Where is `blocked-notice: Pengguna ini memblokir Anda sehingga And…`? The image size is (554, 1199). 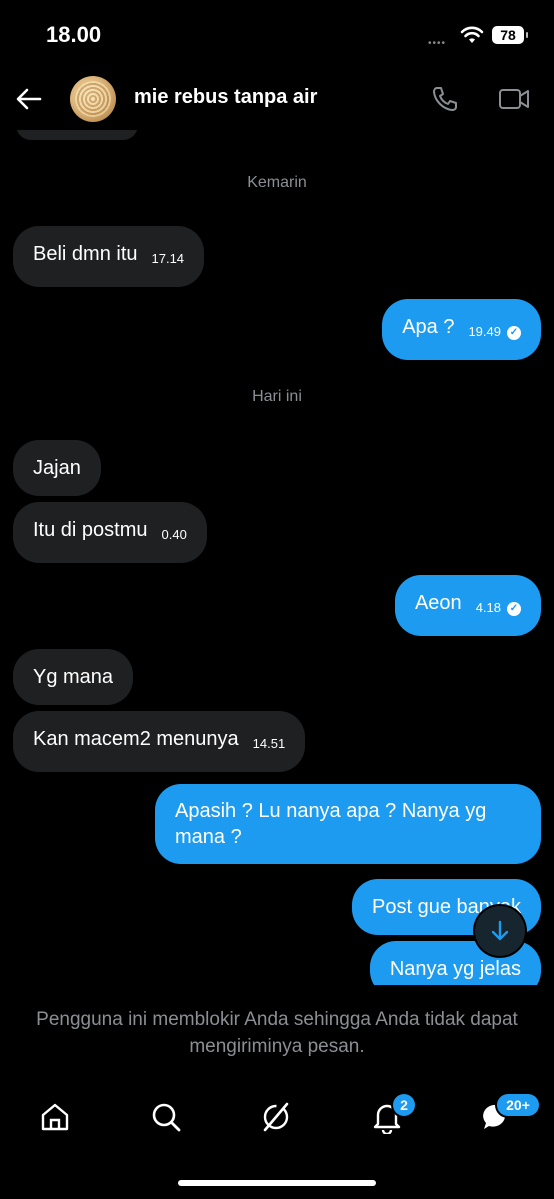 blocked-notice: Pengguna ini memblokir Anda sehingga And… is located at coordinates (277, 1033).